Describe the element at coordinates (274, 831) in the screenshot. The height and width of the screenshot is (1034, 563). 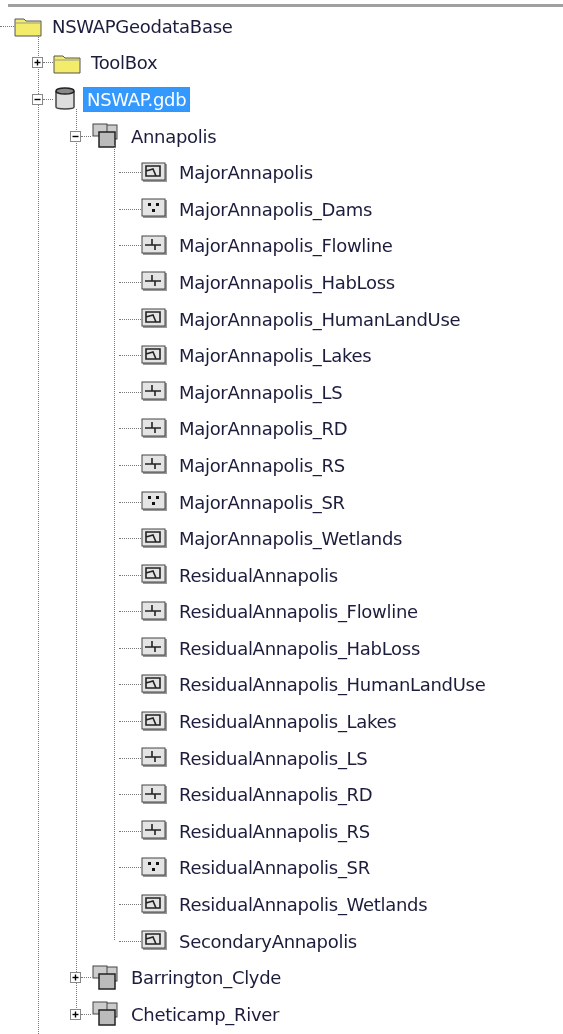
I see `tree-item: ResidualAnnapolis_RS` at that location.